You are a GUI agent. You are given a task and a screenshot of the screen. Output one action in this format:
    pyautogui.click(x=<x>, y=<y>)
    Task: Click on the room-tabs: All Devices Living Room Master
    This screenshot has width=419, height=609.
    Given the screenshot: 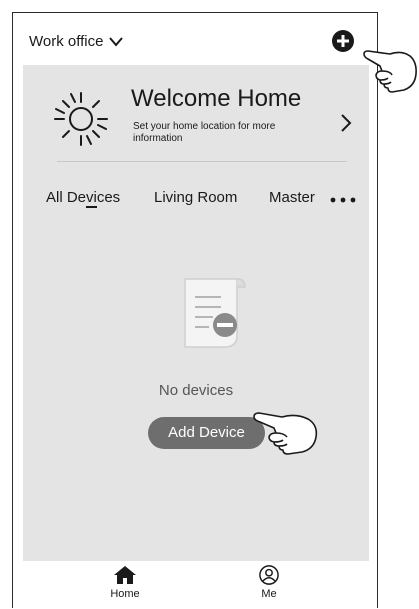 What is the action you would take?
    pyautogui.click(x=196, y=195)
    